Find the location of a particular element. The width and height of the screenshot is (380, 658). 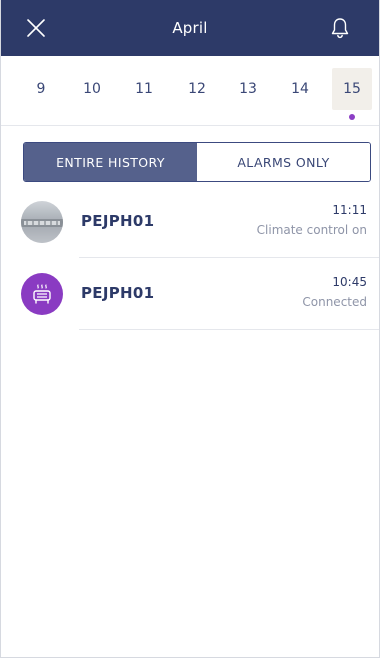

history-row: PEJPH01 11:11 Climate control on is located at coordinates (190, 222).